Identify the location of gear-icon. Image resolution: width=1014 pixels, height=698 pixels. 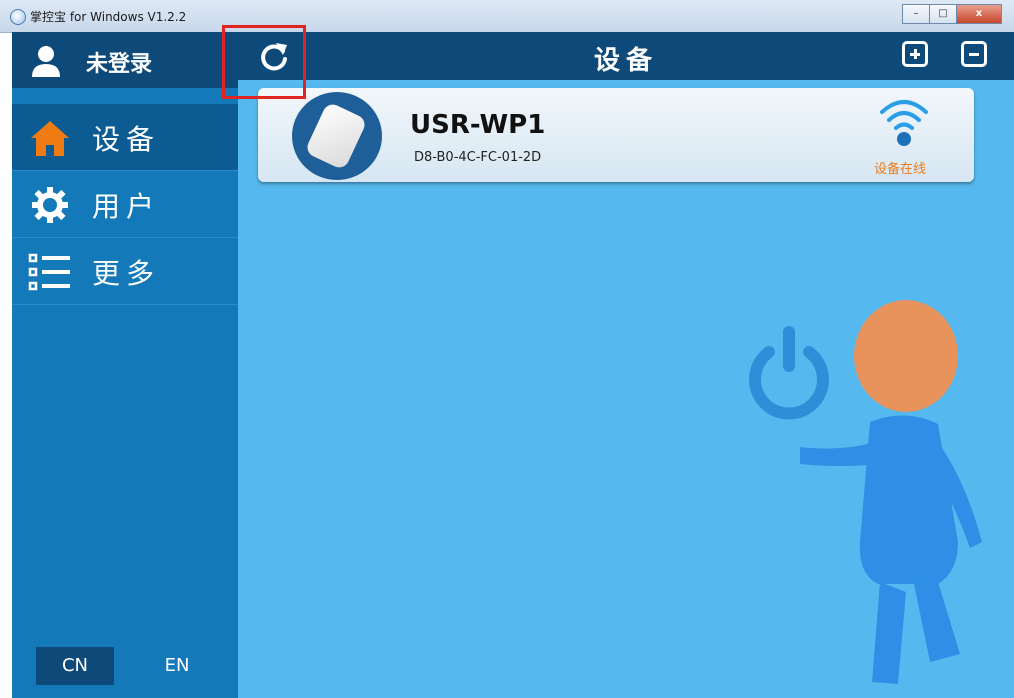
(50, 205).